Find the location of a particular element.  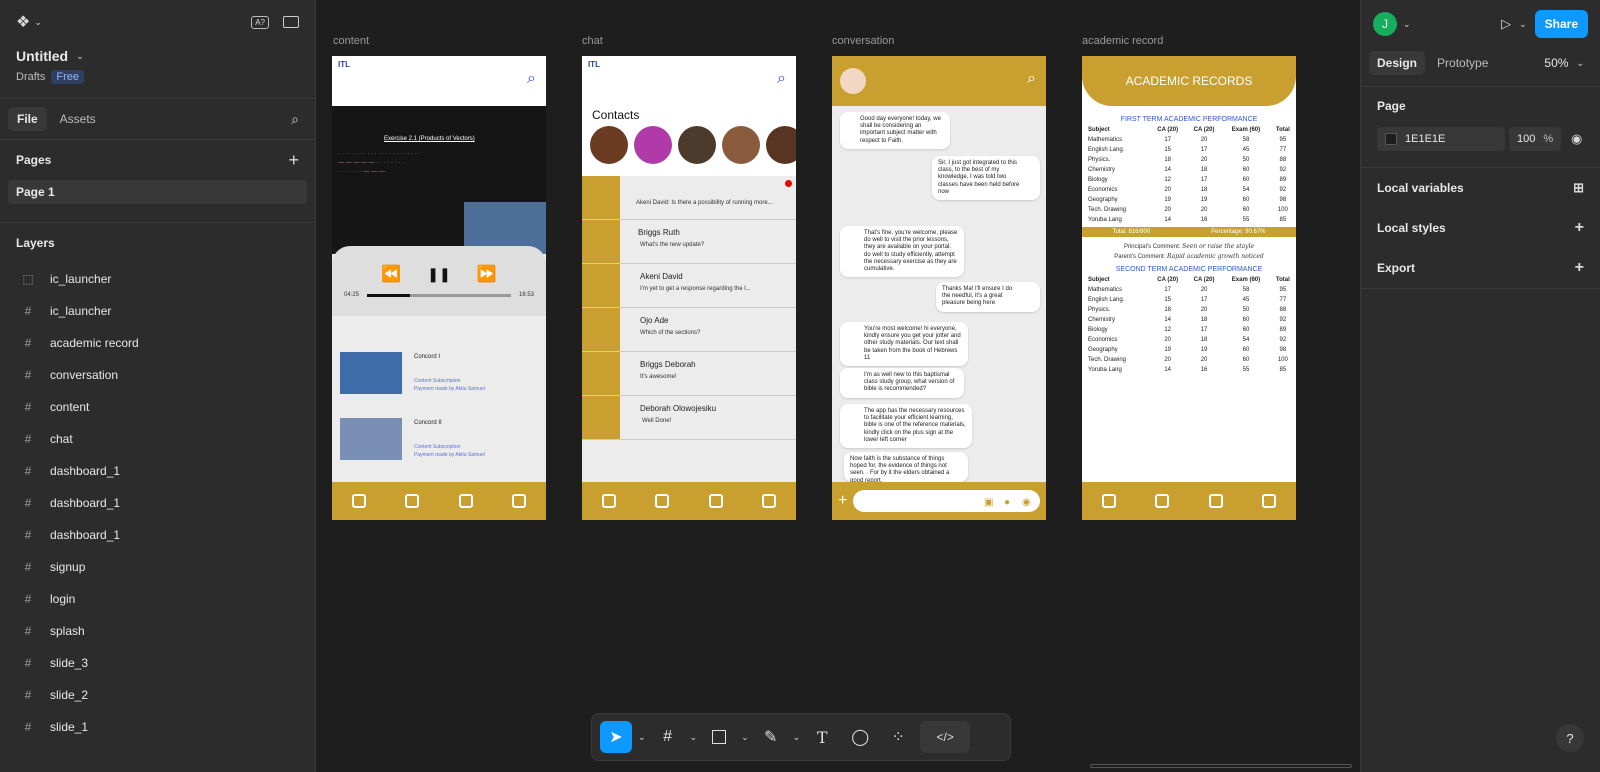

comment-tool-button: ◯ is located at coordinates (860, 737).